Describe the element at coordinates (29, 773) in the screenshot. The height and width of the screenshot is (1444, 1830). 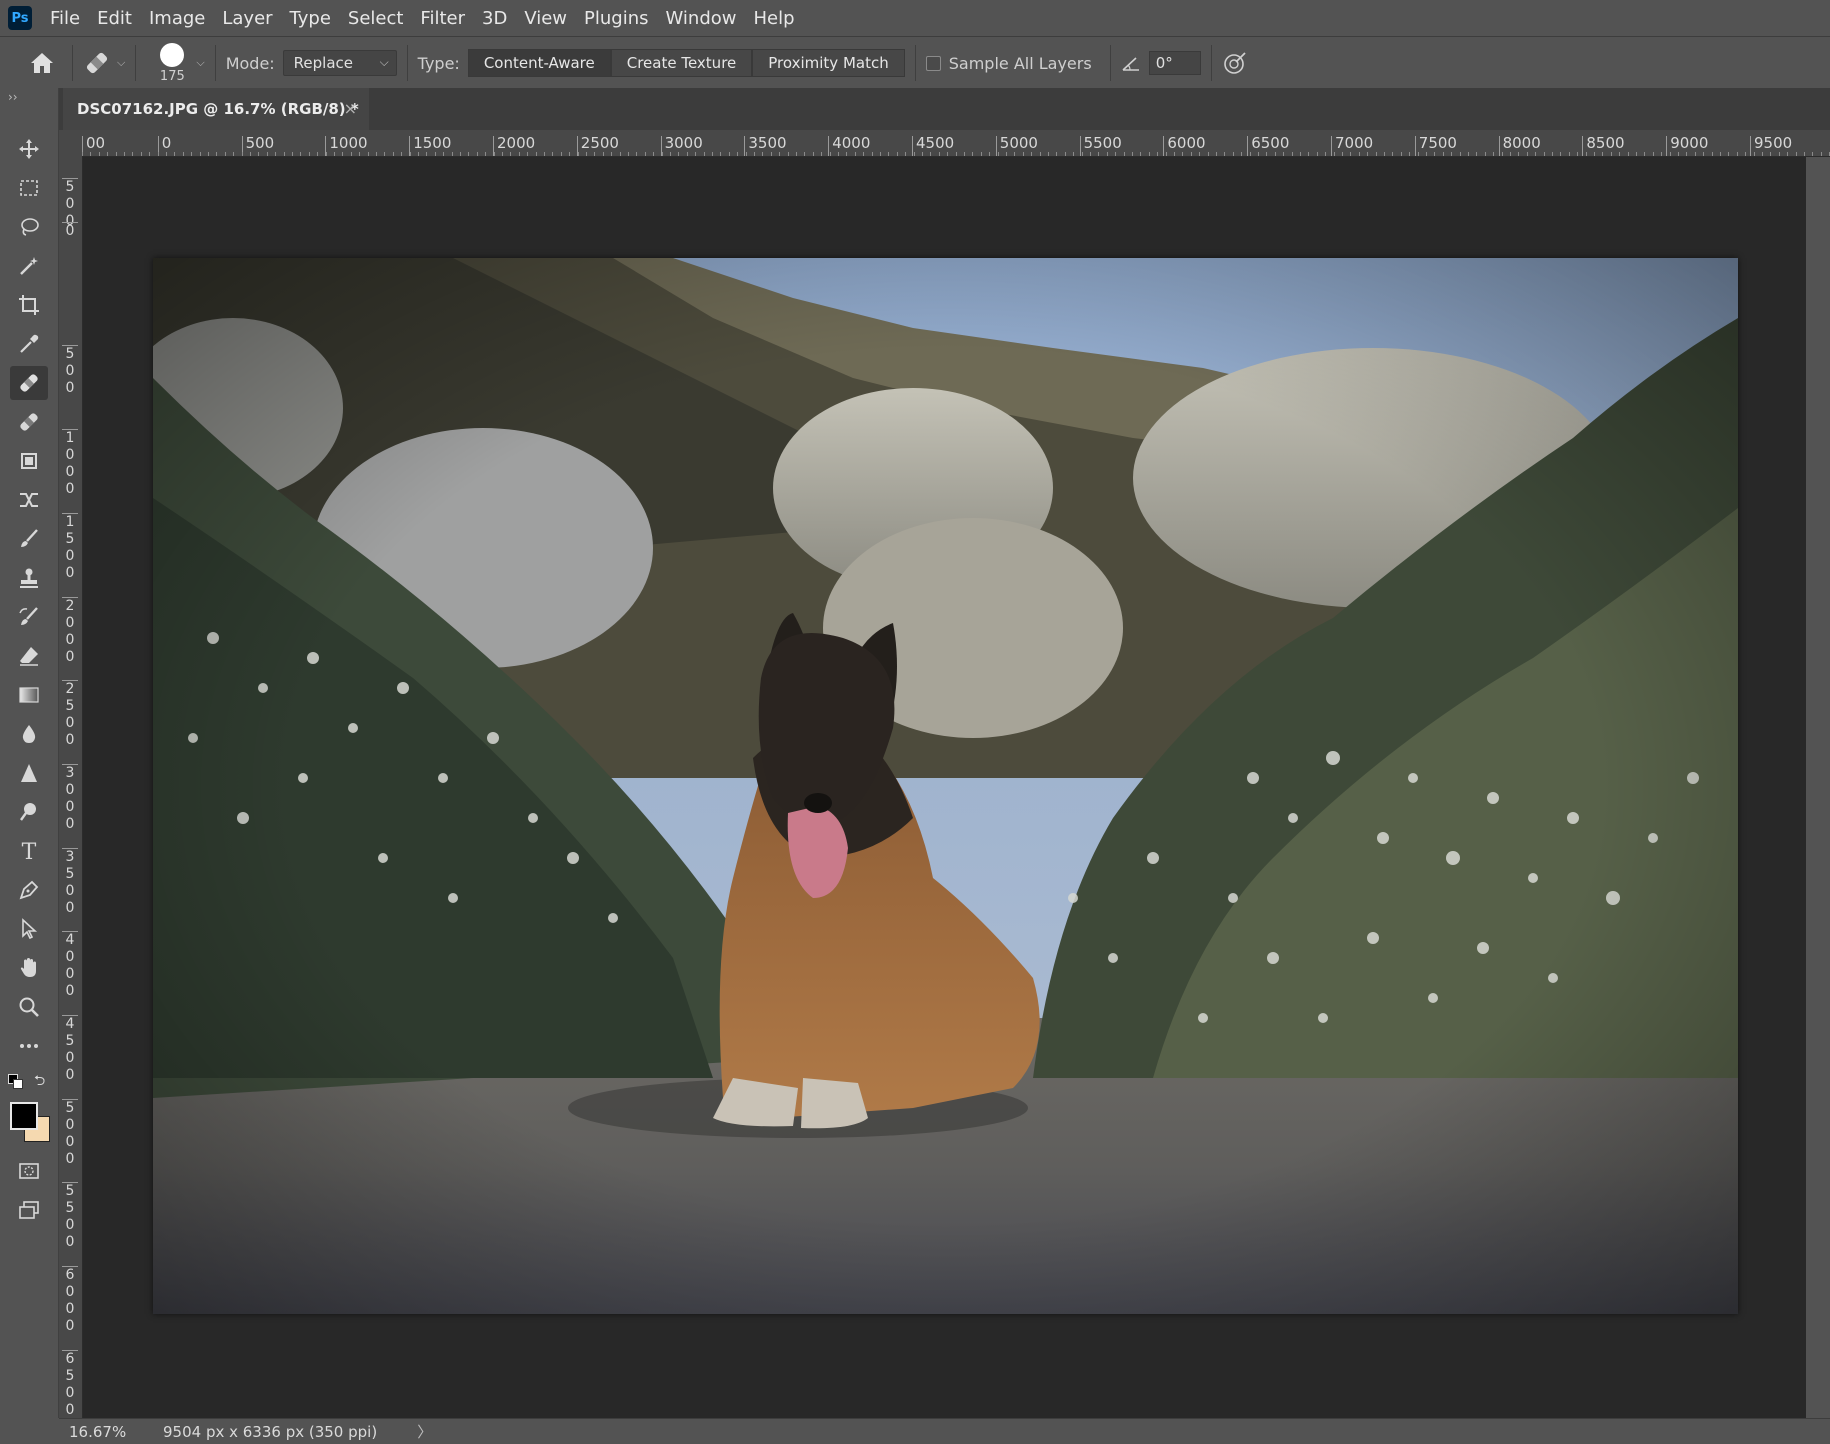
I see `sharpen-icon` at that location.